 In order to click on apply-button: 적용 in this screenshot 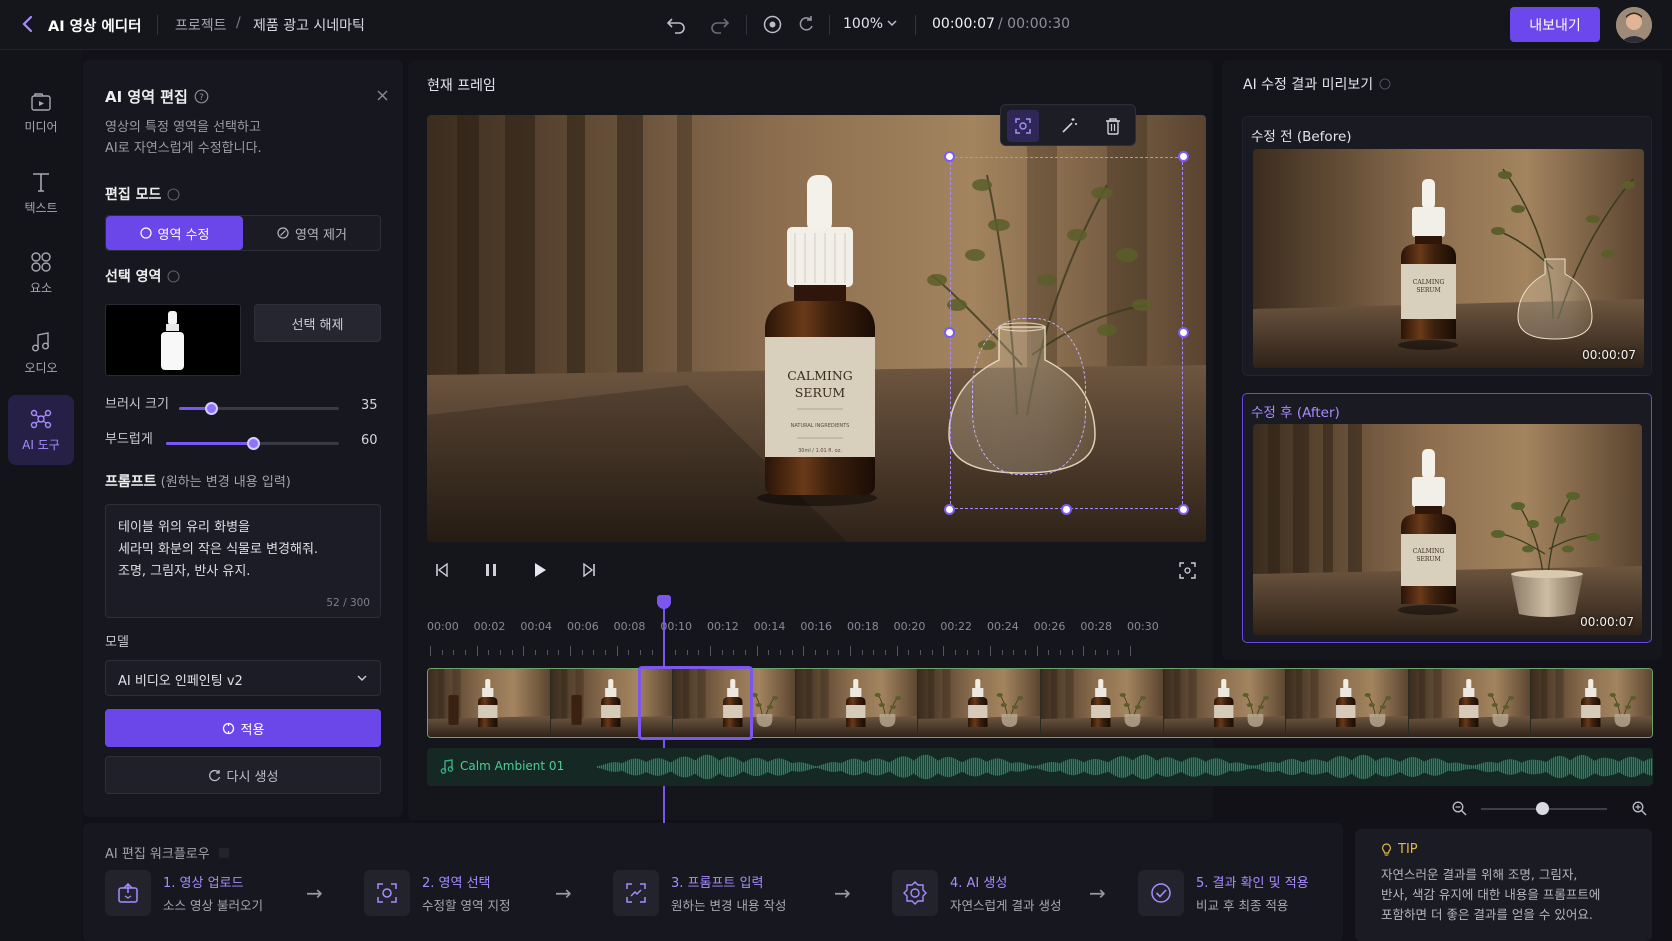, I will do `click(243, 728)`.